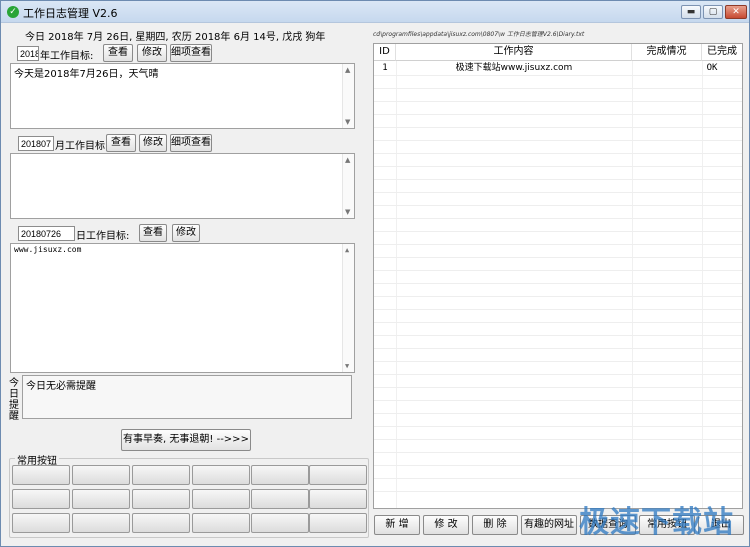 This screenshot has height=547, width=750. Describe the element at coordinates (103, 236) in the screenshot. I see `day-goal-label: 日工作目标:` at that location.